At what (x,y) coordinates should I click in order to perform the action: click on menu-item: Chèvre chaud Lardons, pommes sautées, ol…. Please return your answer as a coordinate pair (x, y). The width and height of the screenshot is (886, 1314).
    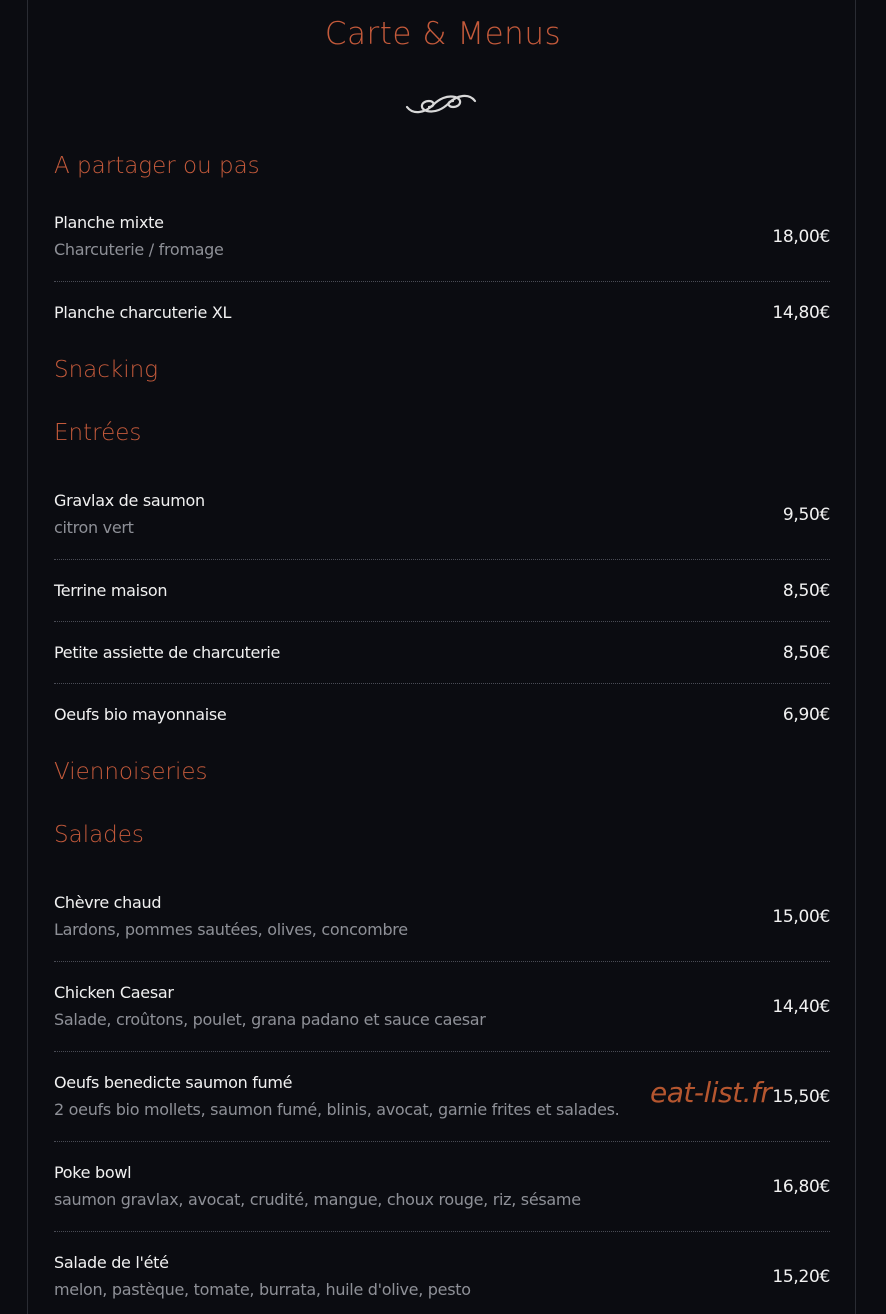
    Looking at the image, I should click on (442, 917).